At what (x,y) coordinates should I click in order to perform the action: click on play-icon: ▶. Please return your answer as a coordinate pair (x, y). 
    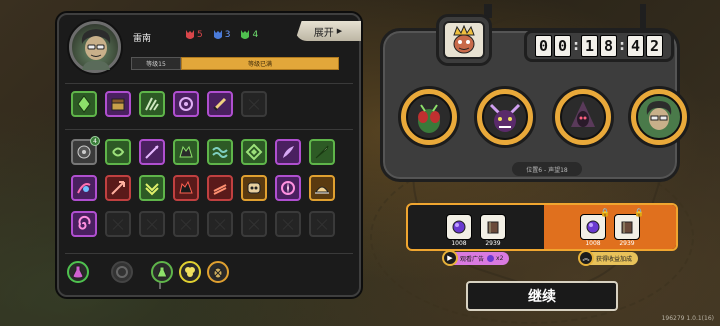
    Looking at the image, I should click on (450, 258).